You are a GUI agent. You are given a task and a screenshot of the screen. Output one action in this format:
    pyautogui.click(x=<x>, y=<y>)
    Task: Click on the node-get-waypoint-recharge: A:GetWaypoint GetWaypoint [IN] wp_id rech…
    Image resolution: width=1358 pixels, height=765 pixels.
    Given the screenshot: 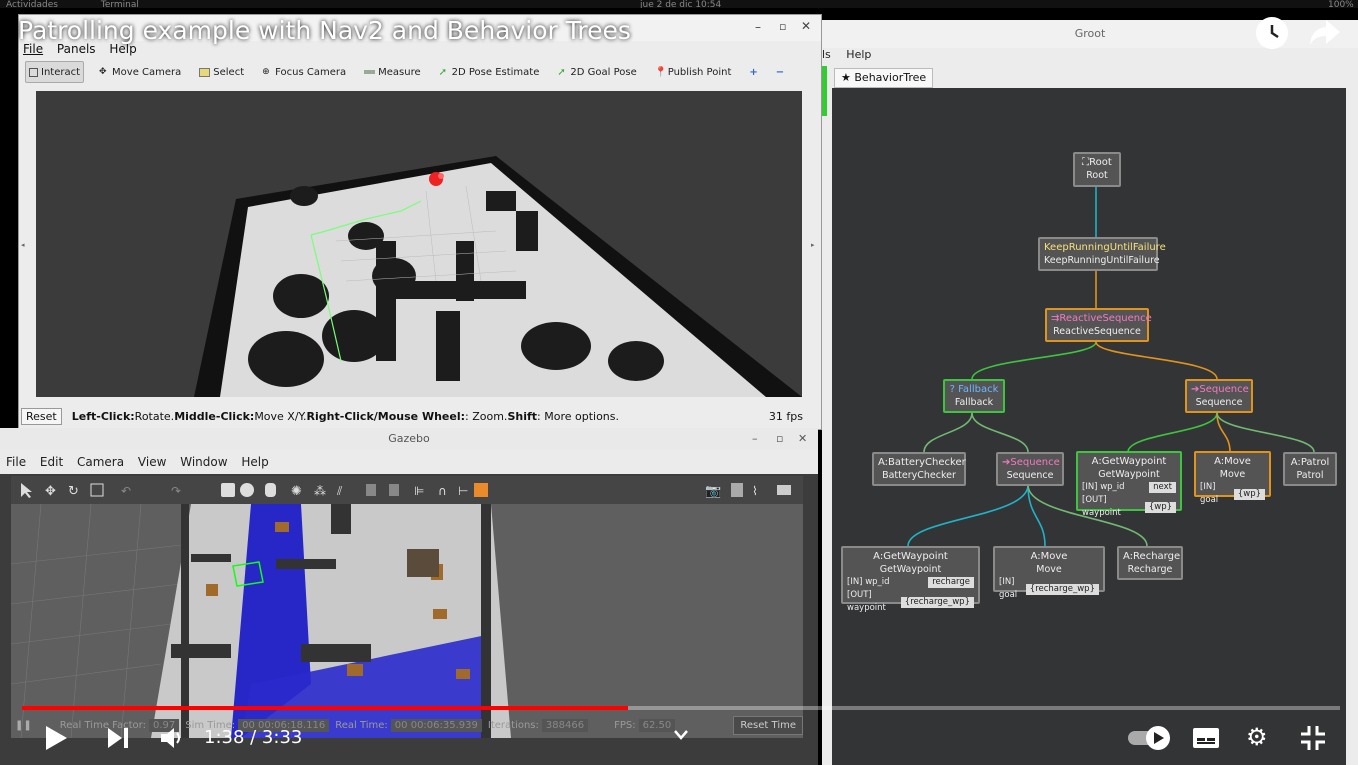 What is the action you would take?
    pyautogui.click(x=910, y=579)
    